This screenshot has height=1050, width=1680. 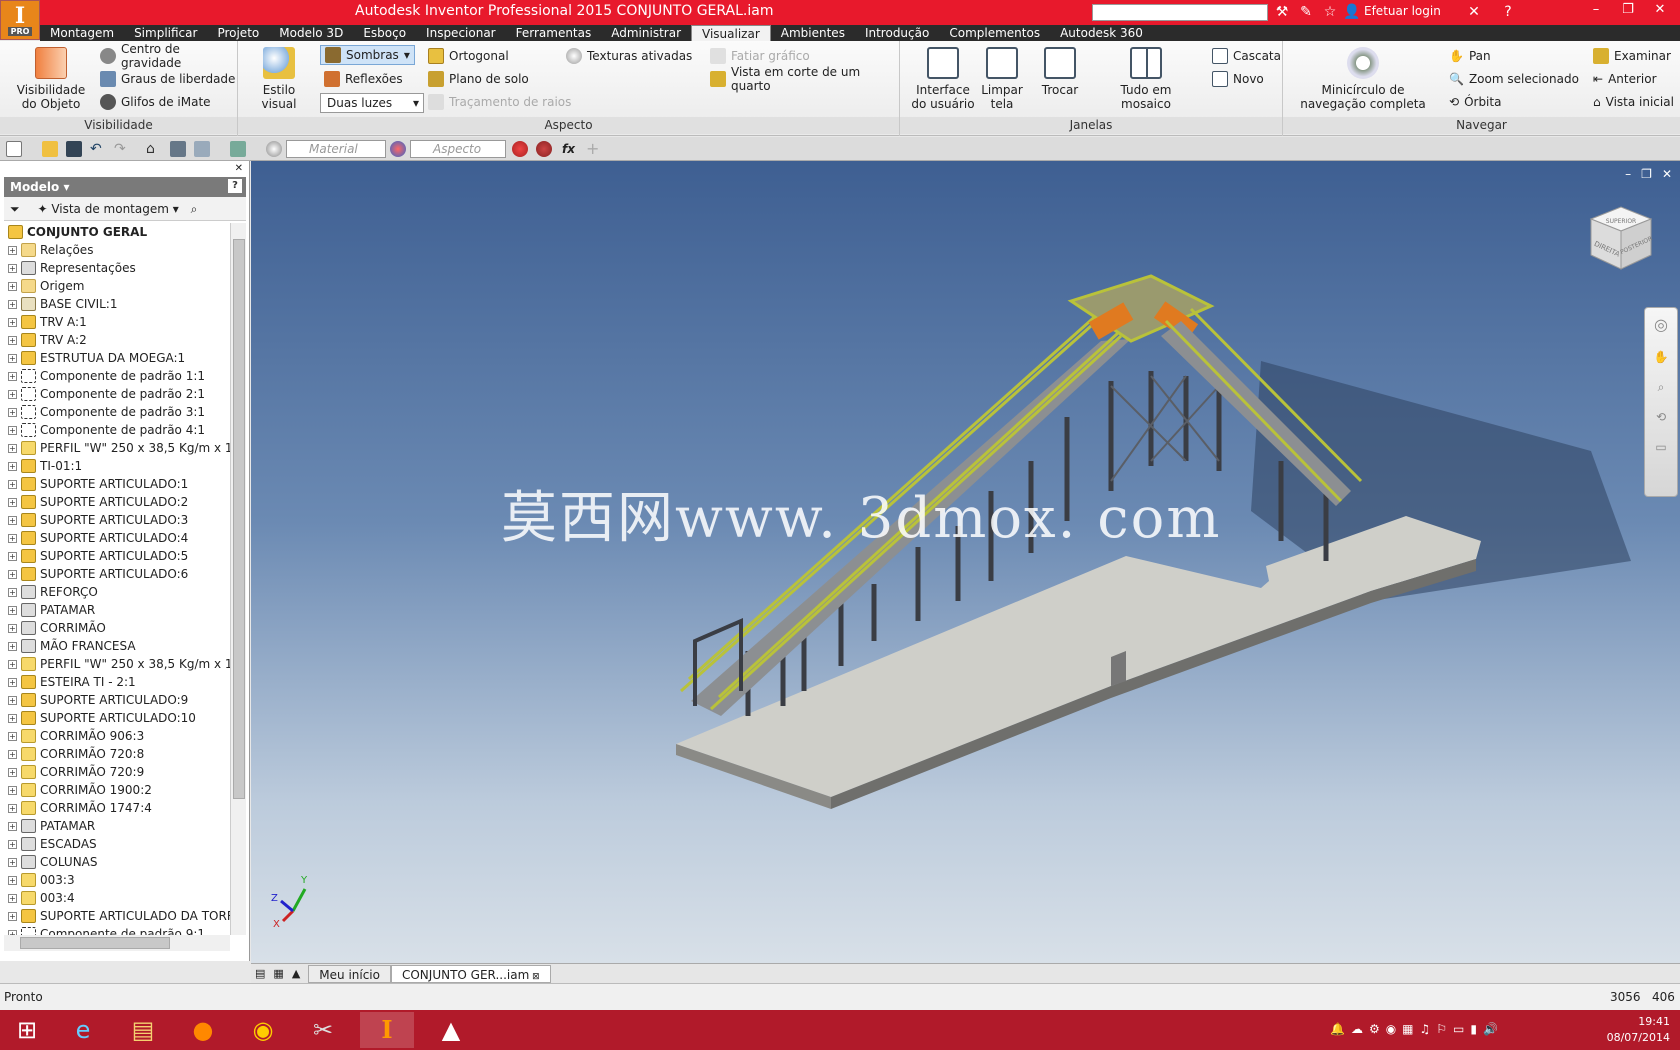 I want to click on center-of-gravity-button: Centro de gravidade, so click(x=168, y=56).